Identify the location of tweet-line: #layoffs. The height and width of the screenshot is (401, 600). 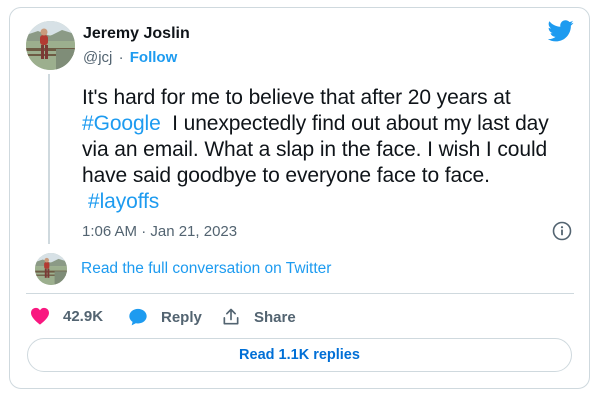
(317, 202).